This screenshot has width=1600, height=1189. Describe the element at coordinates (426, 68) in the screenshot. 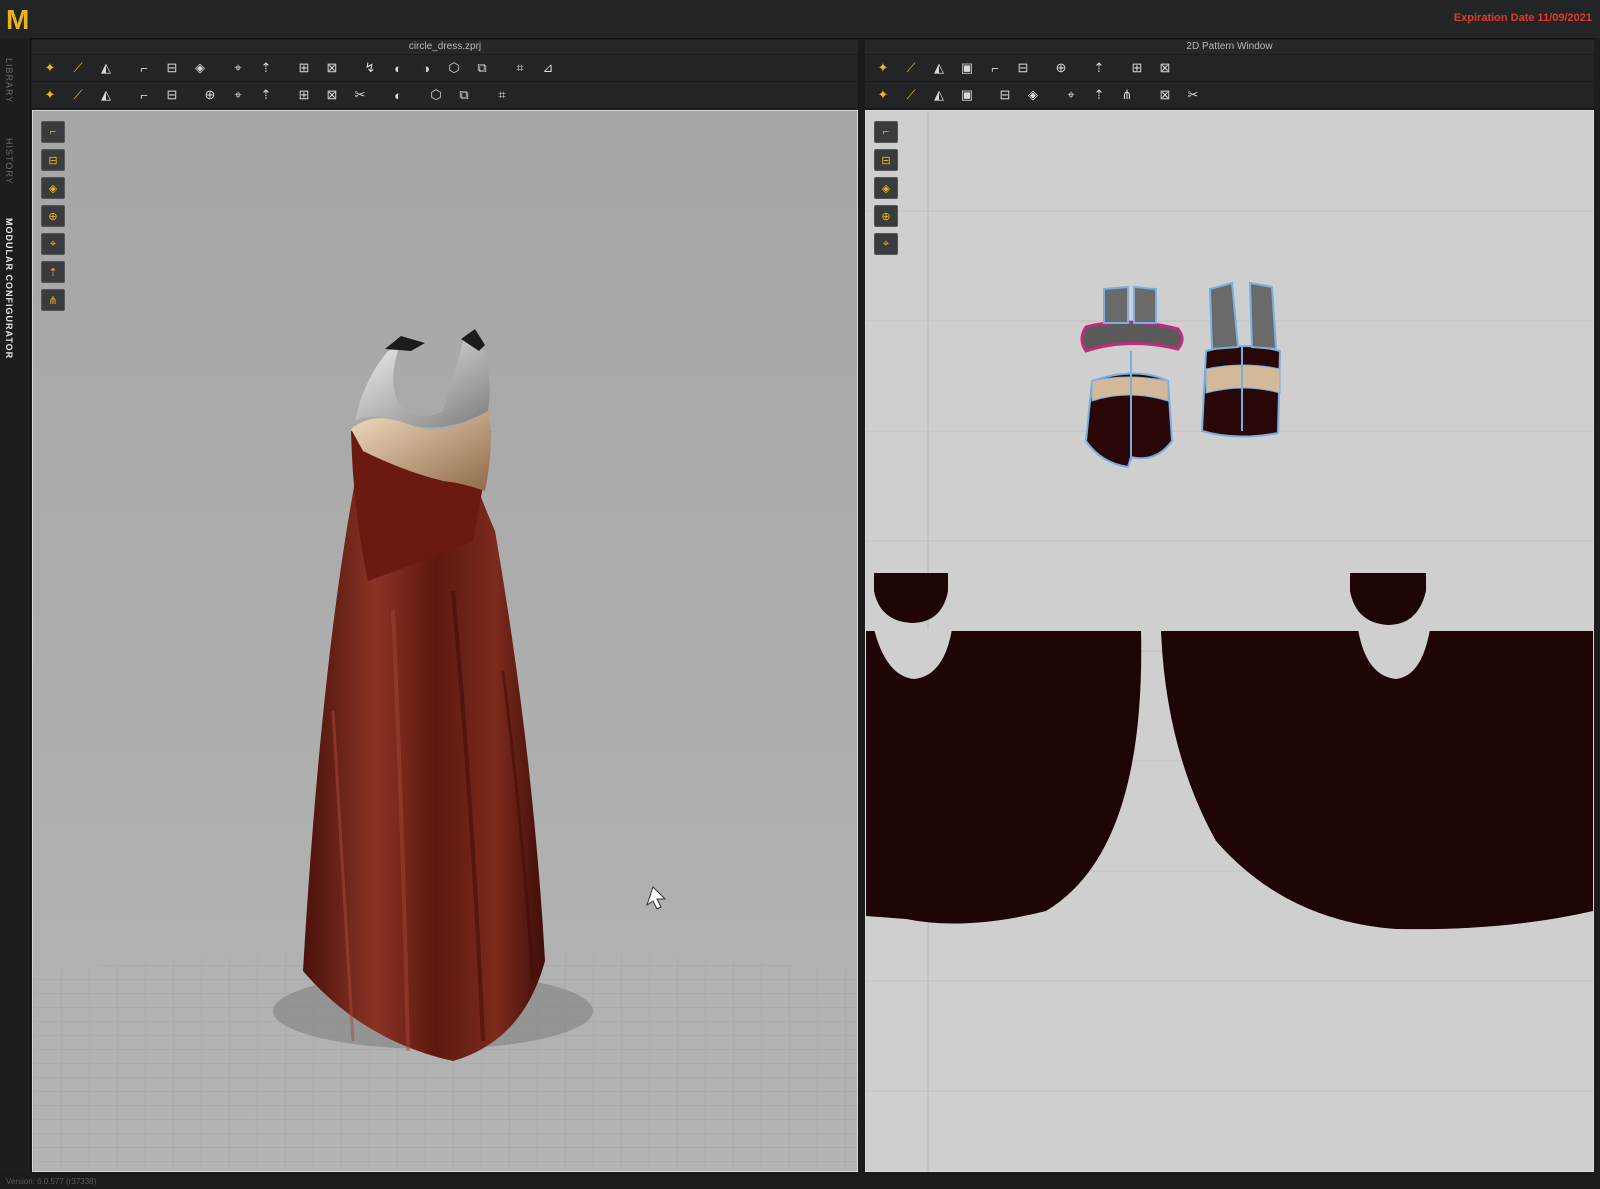

I see `shirt-icon: ◑` at that location.